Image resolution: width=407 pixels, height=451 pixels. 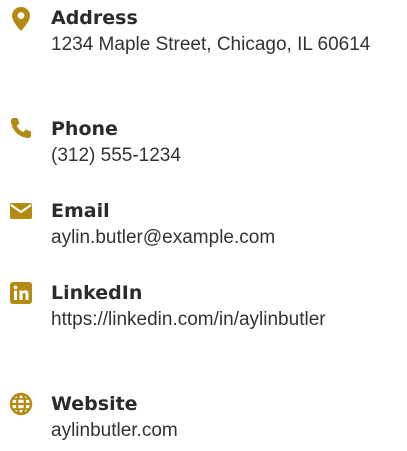 What do you see at coordinates (163, 237) in the screenshot?
I see `email-link: aylin.butler@example.com` at bounding box center [163, 237].